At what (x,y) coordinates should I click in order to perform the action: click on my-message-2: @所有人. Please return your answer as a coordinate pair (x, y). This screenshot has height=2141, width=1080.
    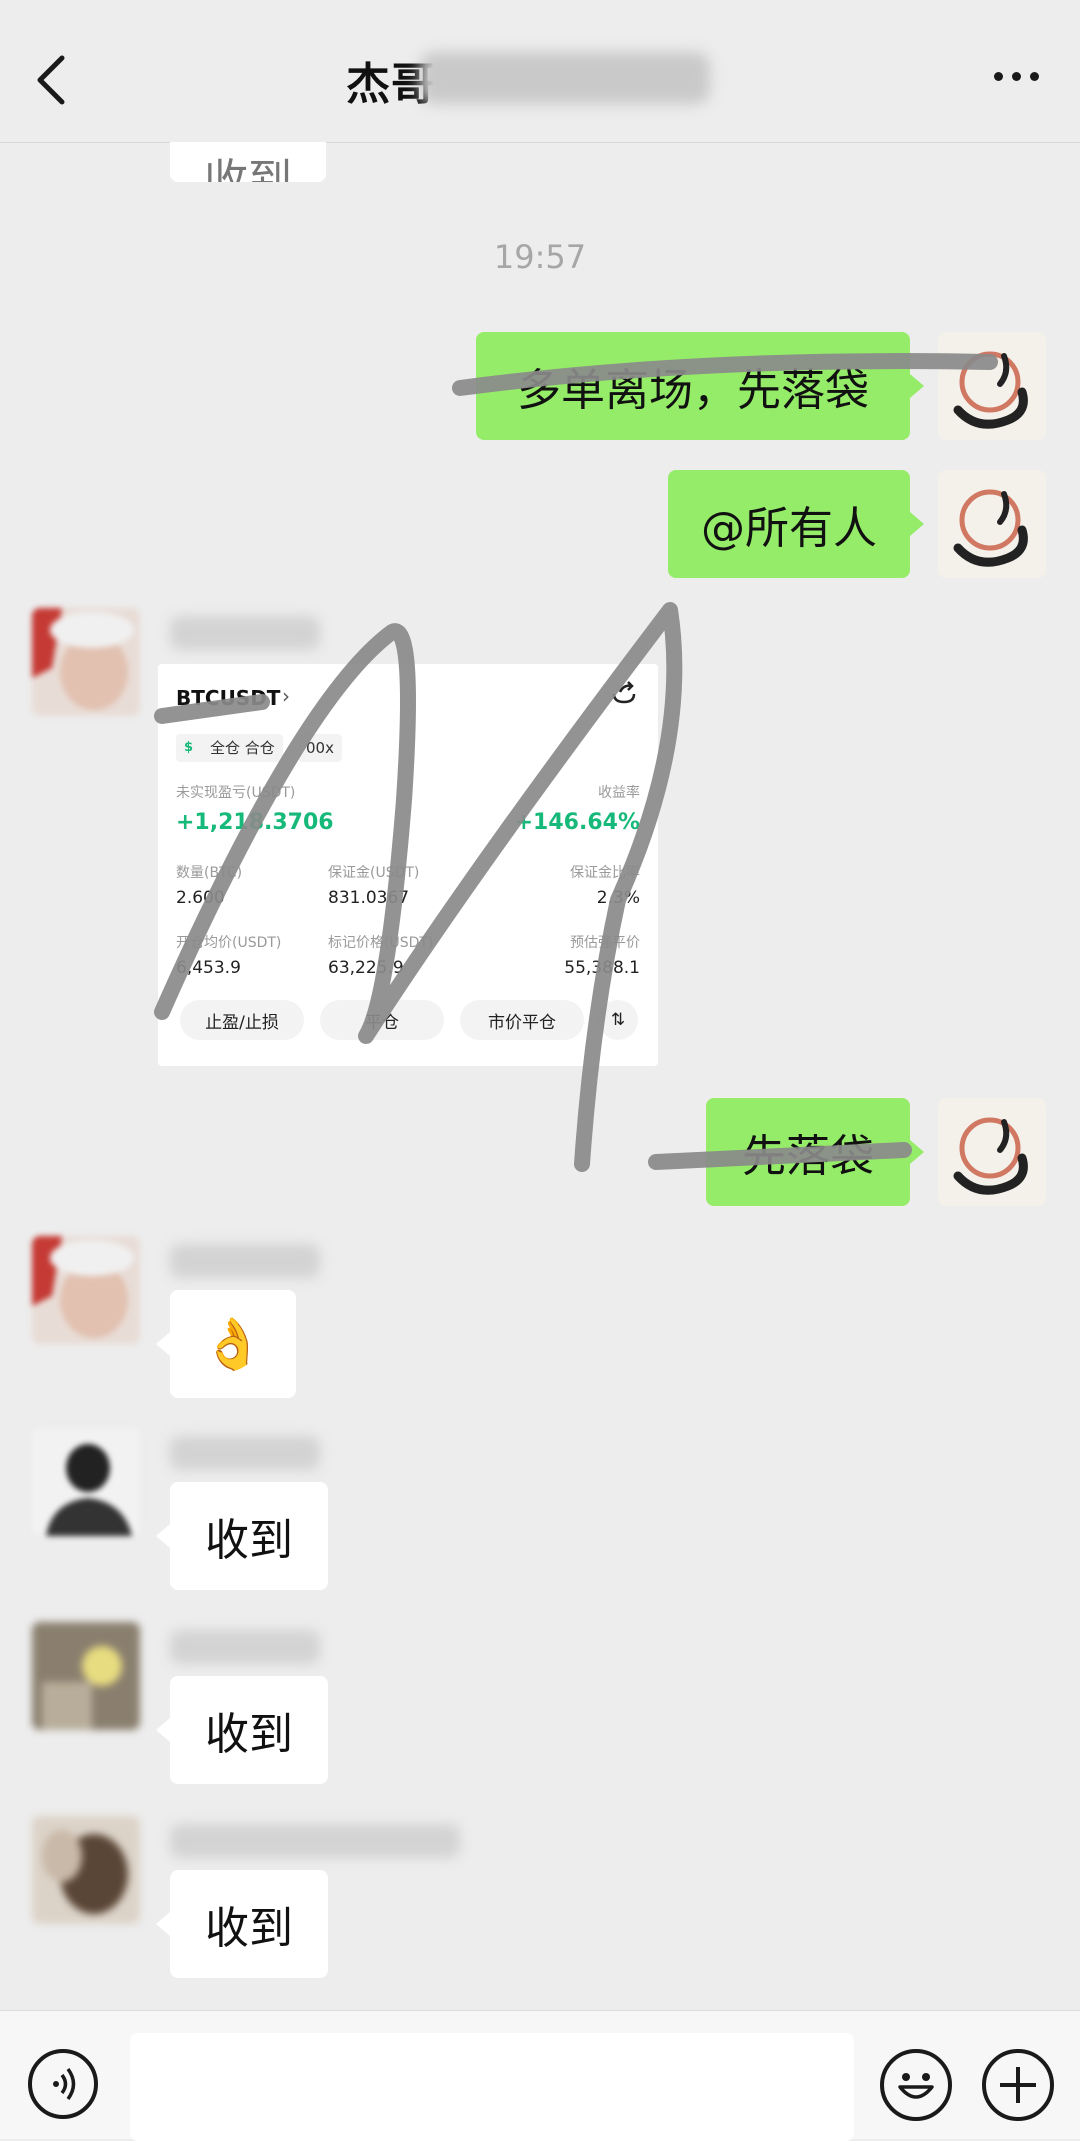
    Looking at the image, I should click on (789, 524).